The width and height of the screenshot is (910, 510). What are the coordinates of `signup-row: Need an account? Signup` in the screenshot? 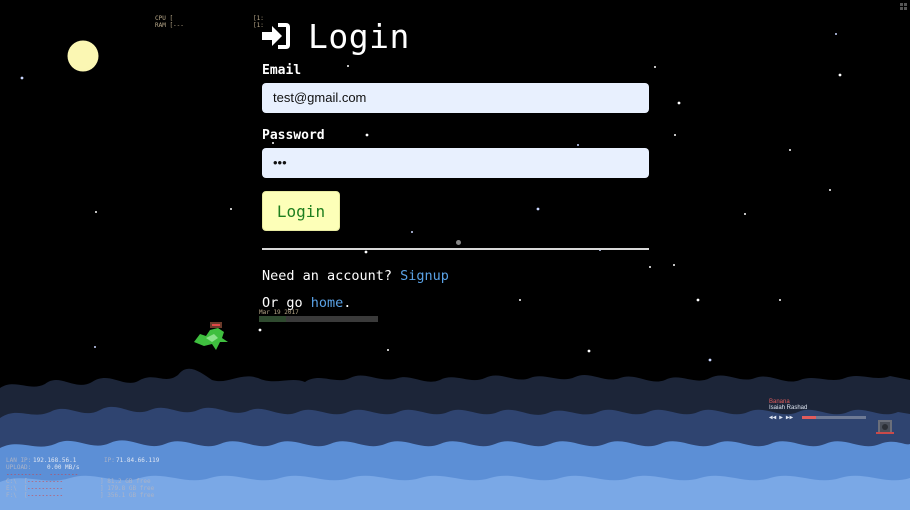 It's located at (355, 276).